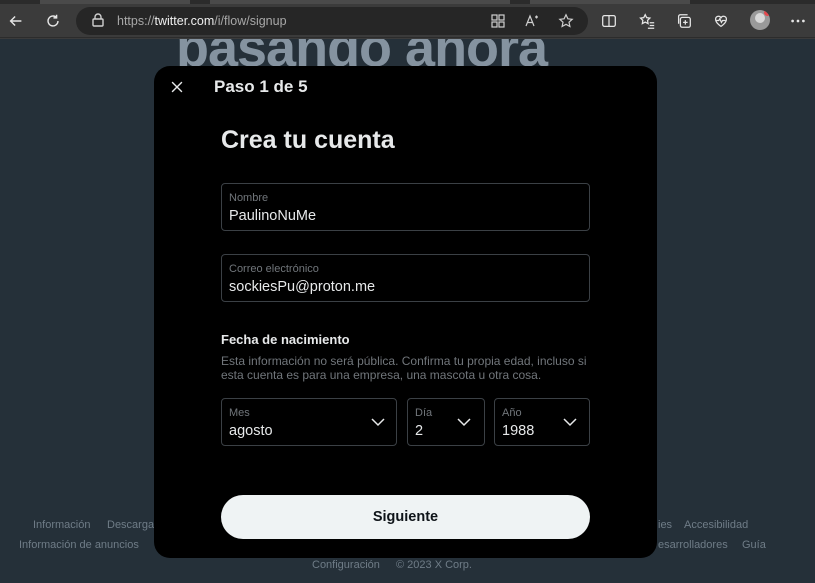  What do you see at coordinates (261, 86) in the screenshot?
I see `step-indicator: Paso 1 de 5` at bounding box center [261, 86].